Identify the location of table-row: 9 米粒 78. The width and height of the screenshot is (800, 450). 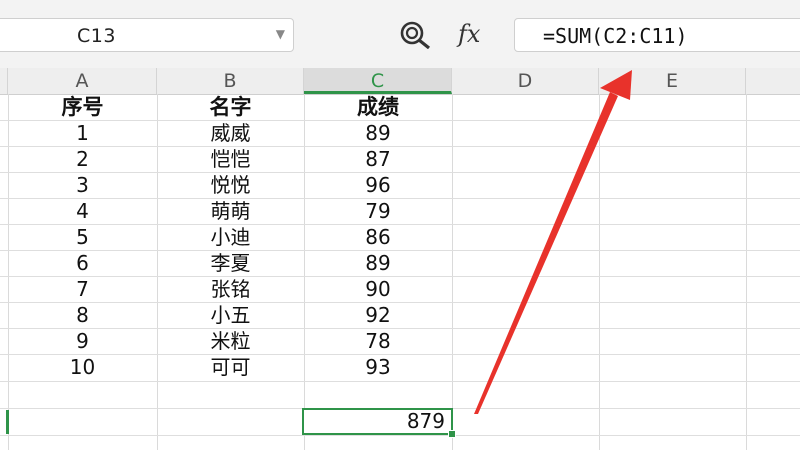
(400, 341).